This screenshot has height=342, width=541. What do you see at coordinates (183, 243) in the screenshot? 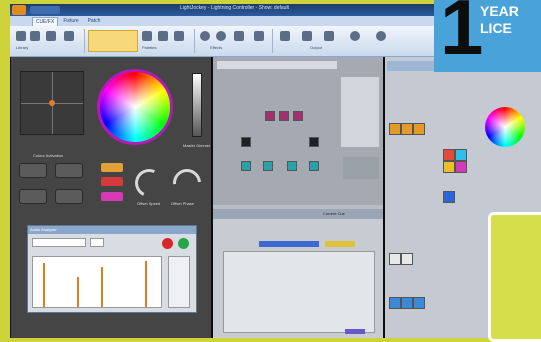
I see `play-button` at bounding box center [183, 243].